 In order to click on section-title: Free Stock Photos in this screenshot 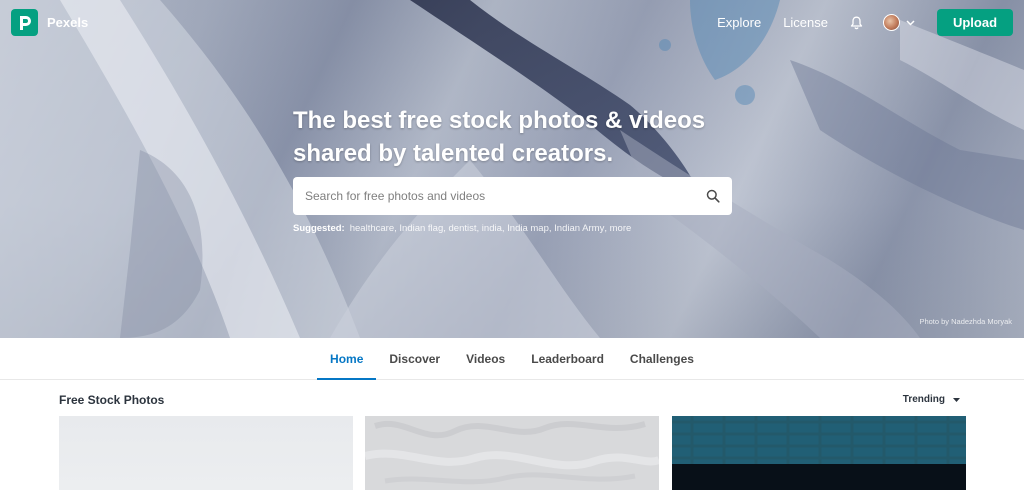, I will do `click(112, 400)`.